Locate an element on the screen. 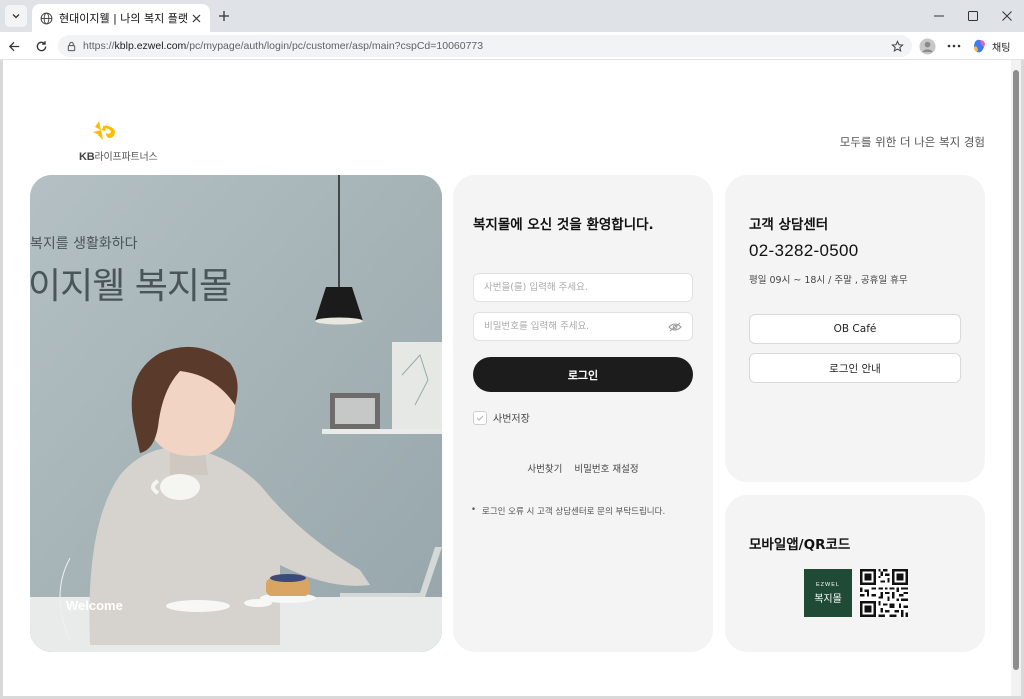 The width and height of the screenshot is (1024, 699). scrollbar-thumb is located at coordinates (1016, 370).